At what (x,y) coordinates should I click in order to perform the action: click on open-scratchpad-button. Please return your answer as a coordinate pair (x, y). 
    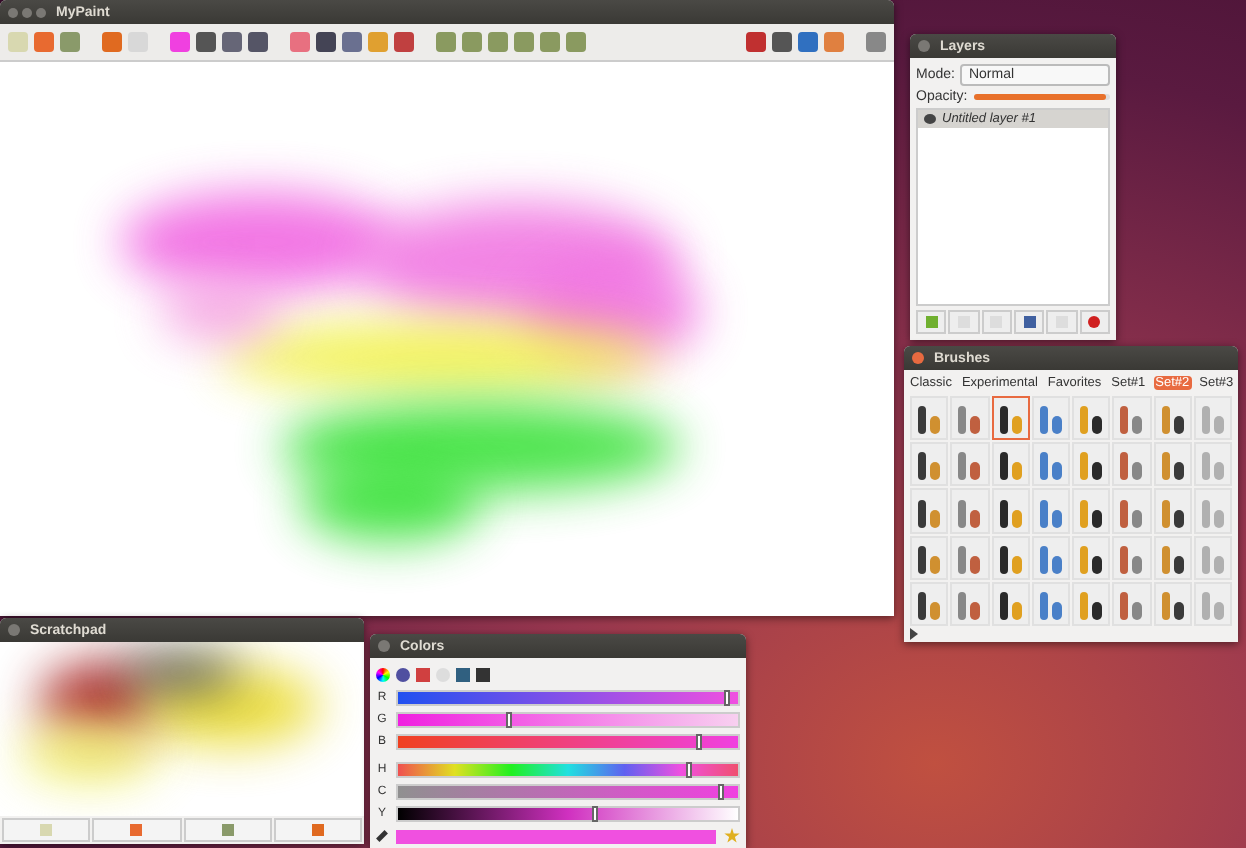
    Looking at the image, I should click on (136, 830).